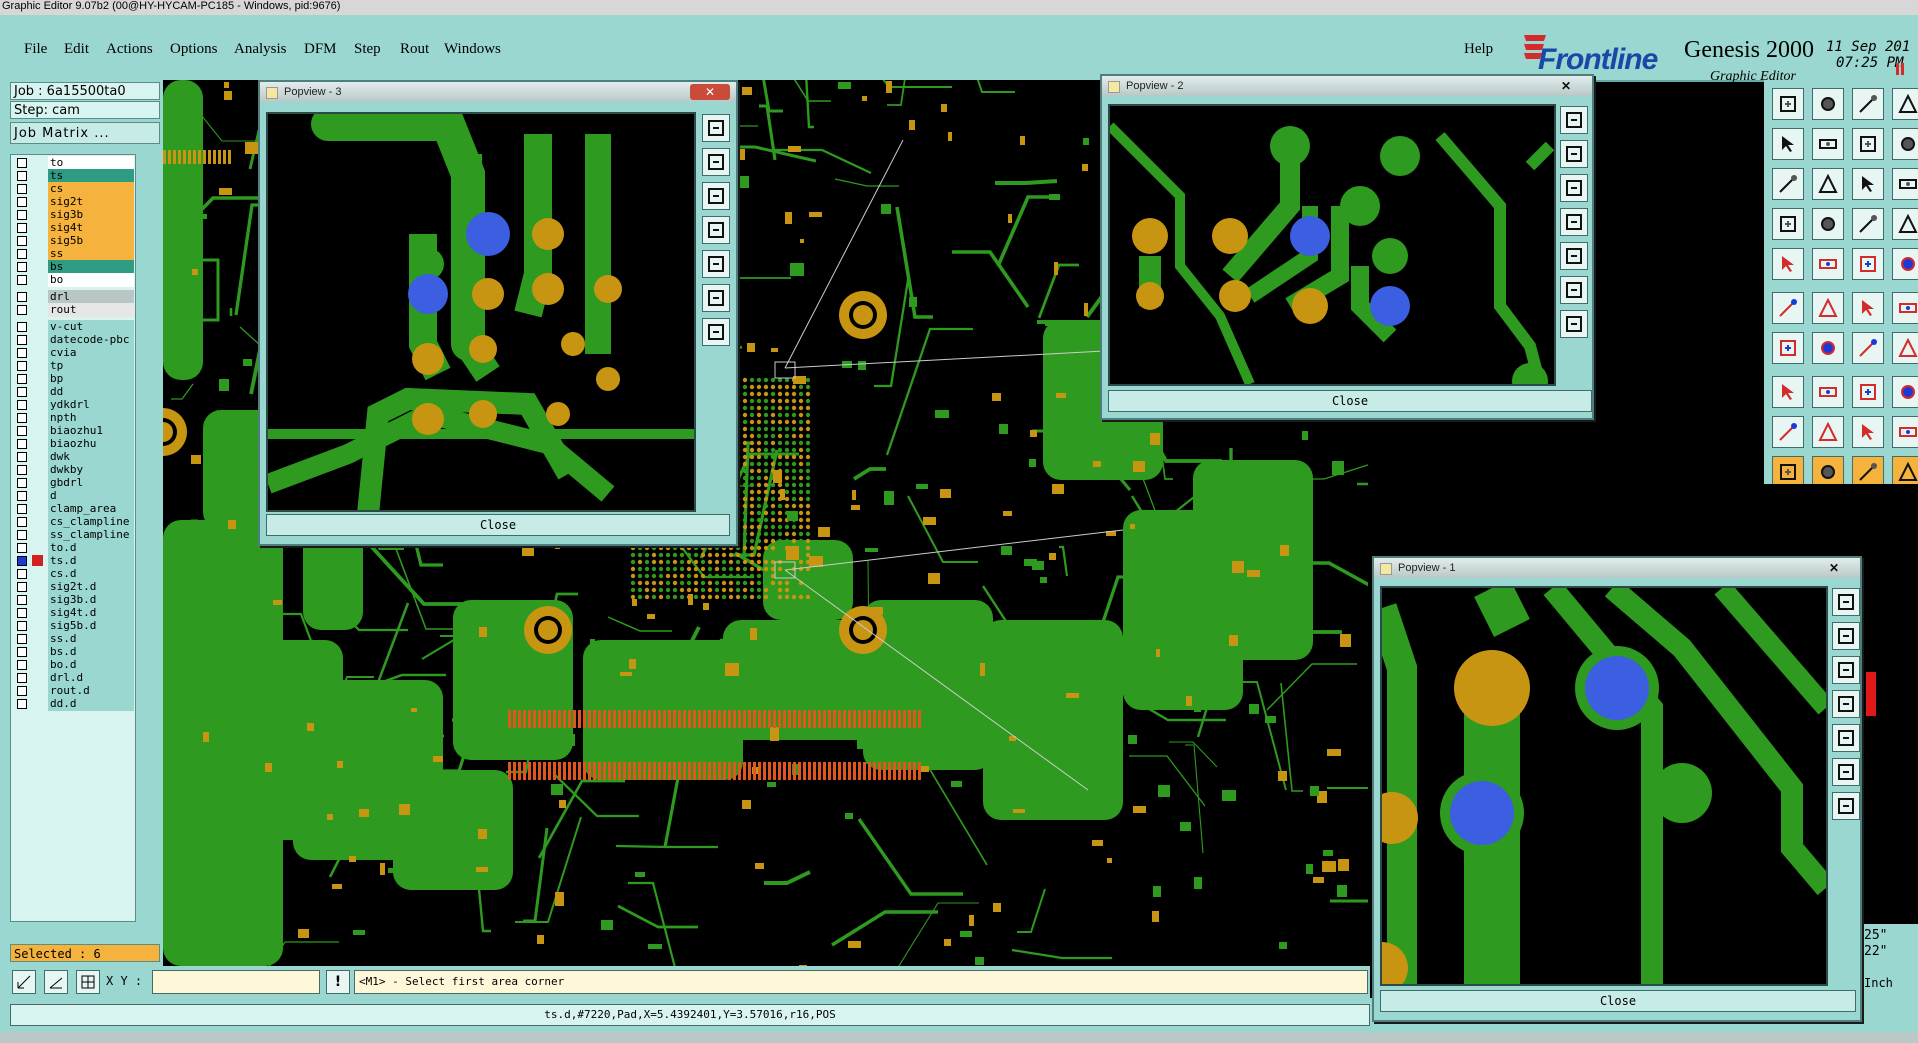 The height and width of the screenshot is (1043, 1918). I want to click on outline-icon, so click(1905, 432).